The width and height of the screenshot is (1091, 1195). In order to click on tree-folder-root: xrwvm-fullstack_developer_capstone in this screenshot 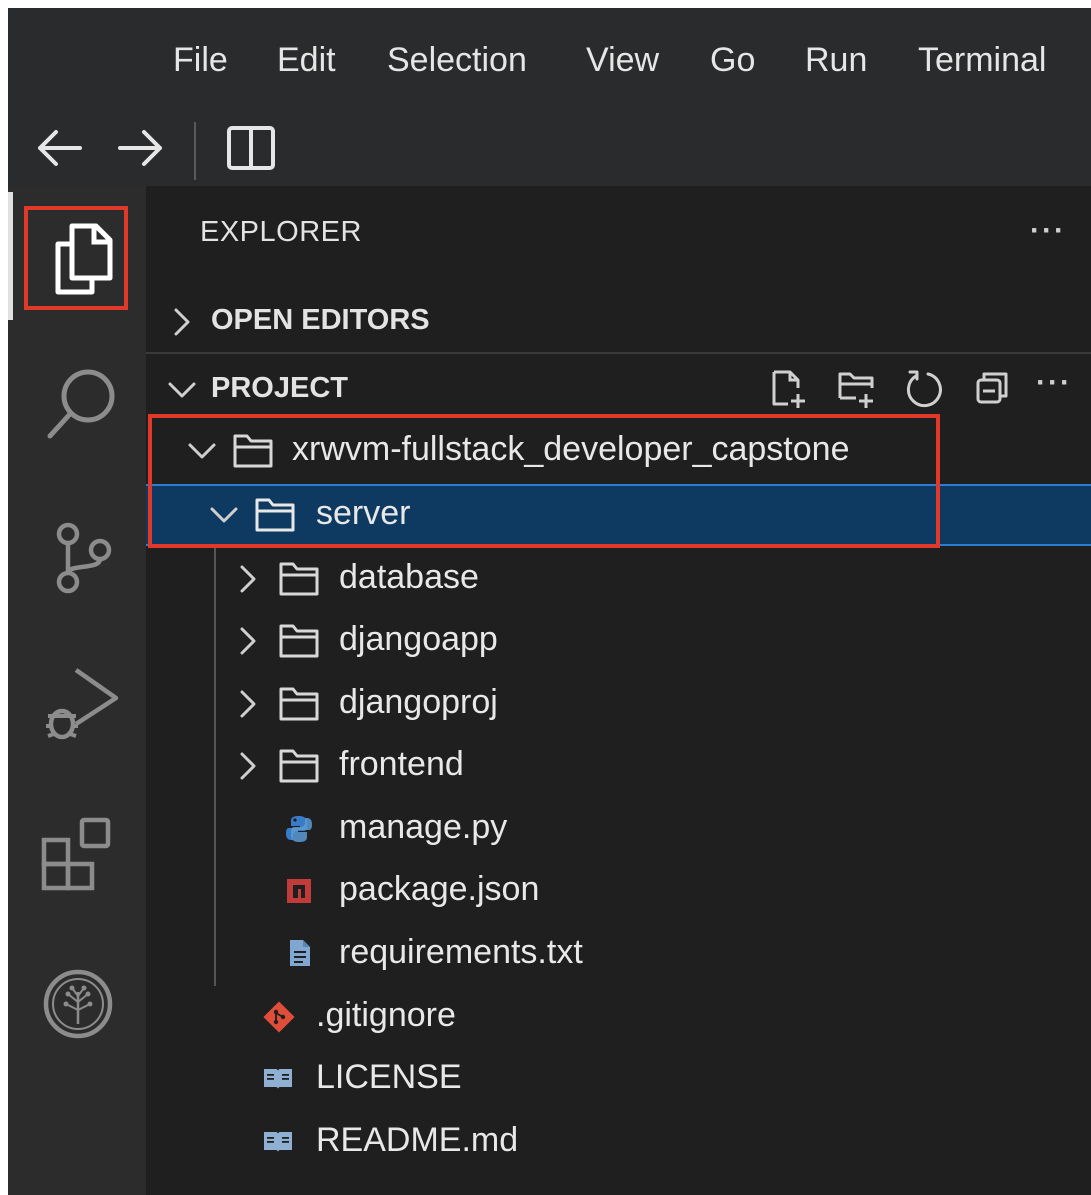, I will do `click(618, 451)`.